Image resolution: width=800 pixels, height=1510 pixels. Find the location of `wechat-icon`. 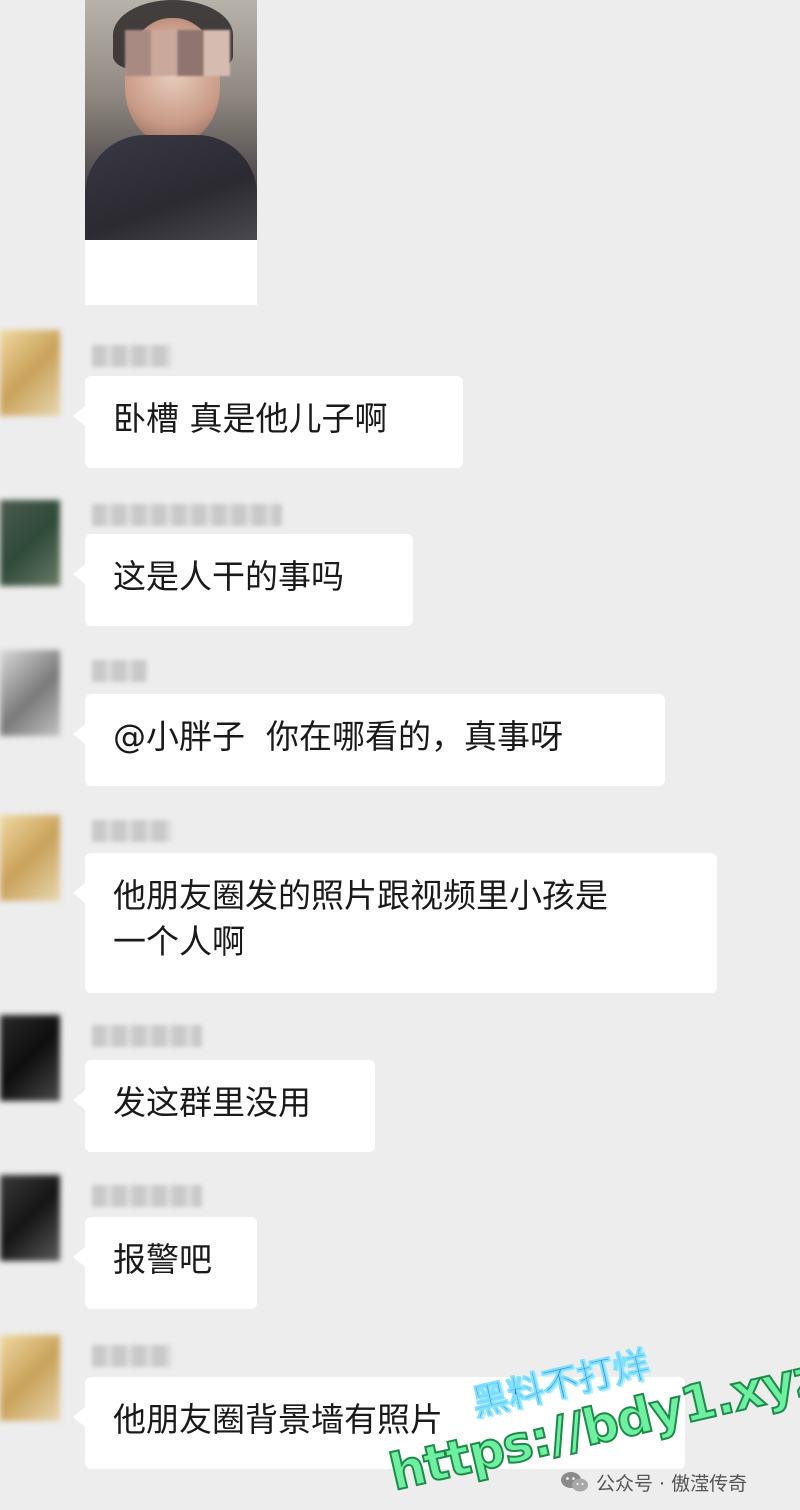

wechat-icon is located at coordinates (574, 1482).